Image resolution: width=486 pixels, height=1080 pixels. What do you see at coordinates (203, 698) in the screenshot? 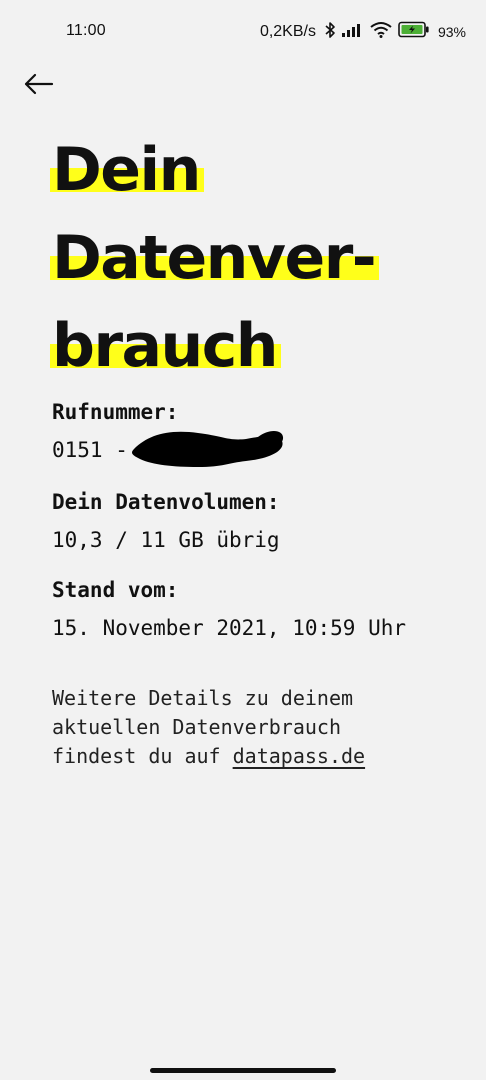
I see `details-line-1: Weitere Details zu deinem` at bounding box center [203, 698].